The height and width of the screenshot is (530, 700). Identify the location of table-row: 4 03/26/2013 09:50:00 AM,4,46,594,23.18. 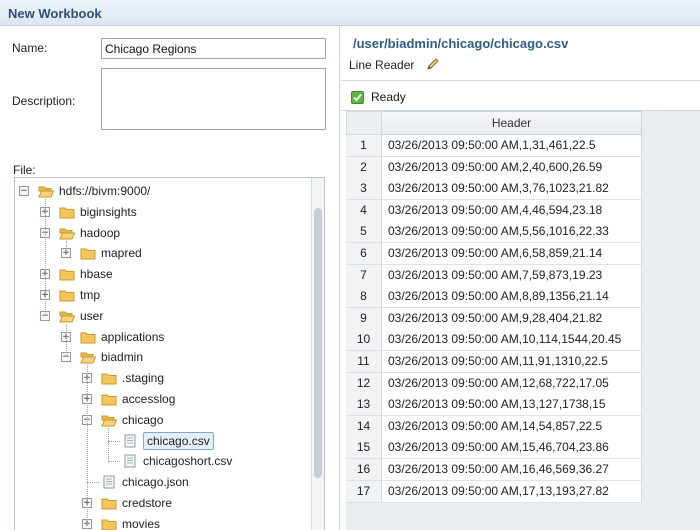
(494, 210).